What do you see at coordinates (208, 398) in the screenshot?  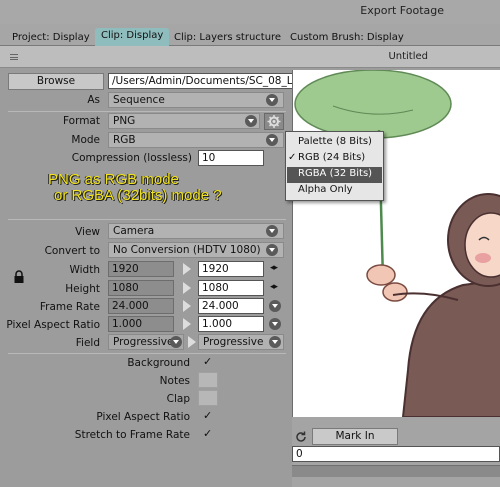 I see `clap-checkbox` at bounding box center [208, 398].